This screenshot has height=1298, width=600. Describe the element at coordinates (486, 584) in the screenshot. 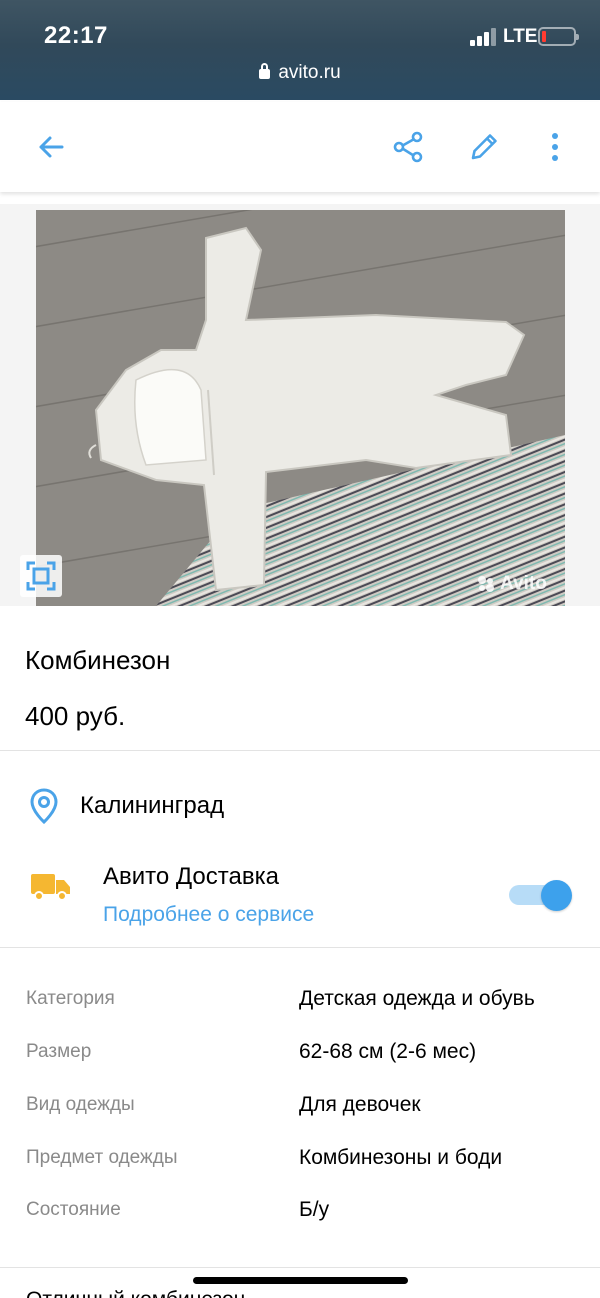

I see `avito-logo-icon` at that location.